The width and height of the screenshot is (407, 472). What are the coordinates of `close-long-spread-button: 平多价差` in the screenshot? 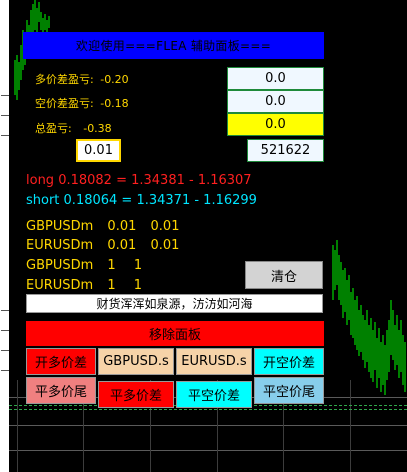 It's located at (136, 394).